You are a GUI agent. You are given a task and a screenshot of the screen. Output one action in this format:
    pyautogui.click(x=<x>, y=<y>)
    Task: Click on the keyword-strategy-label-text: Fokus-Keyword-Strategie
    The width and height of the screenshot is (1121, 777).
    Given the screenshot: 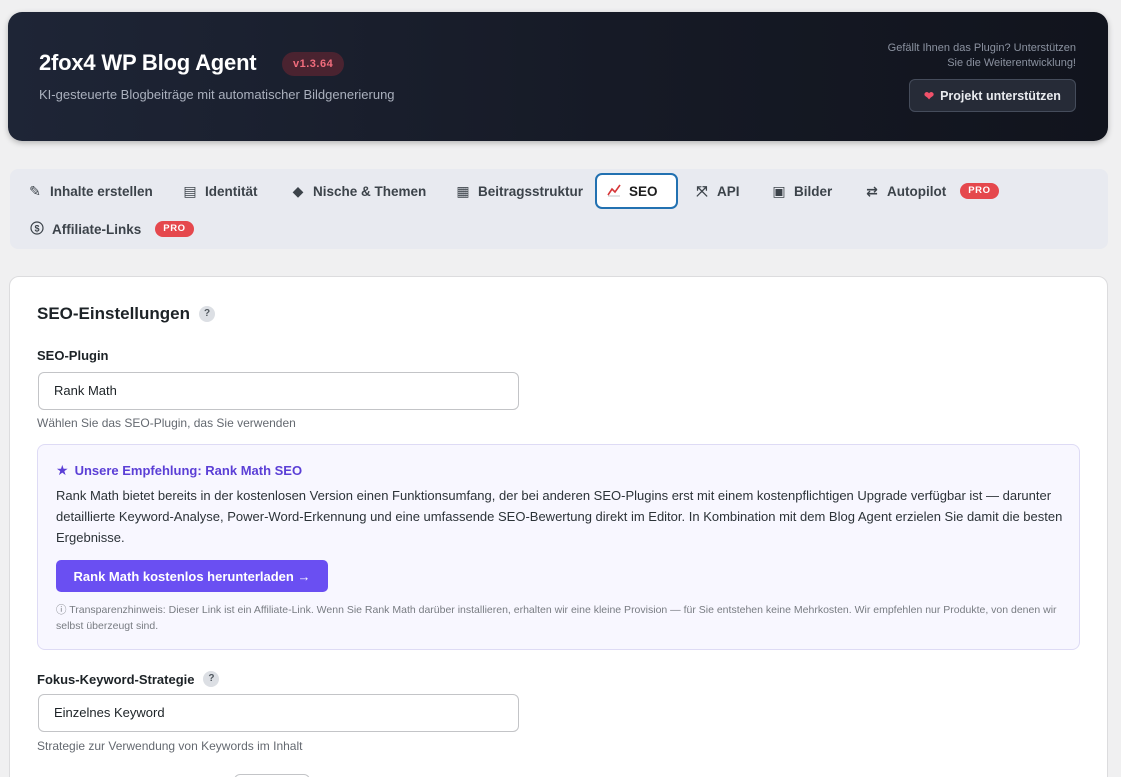 What is the action you would take?
    pyautogui.click(x=116, y=679)
    